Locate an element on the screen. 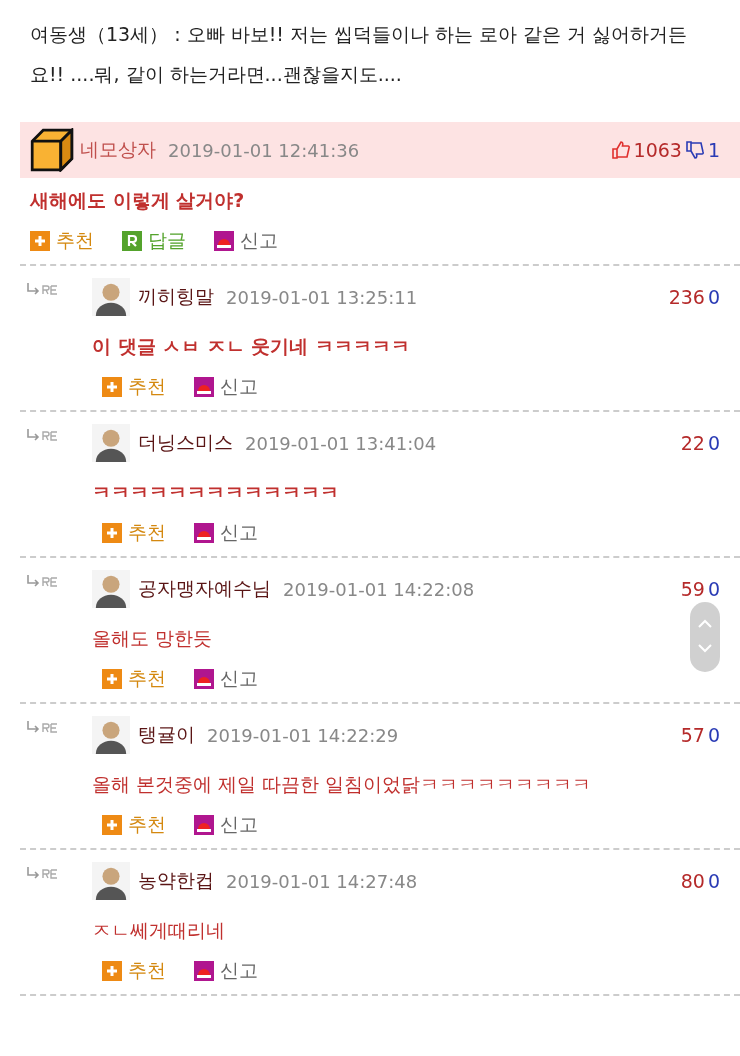 This screenshot has width=740, height=1056. reply-button: 답글 is located at coordinates (154, 241).